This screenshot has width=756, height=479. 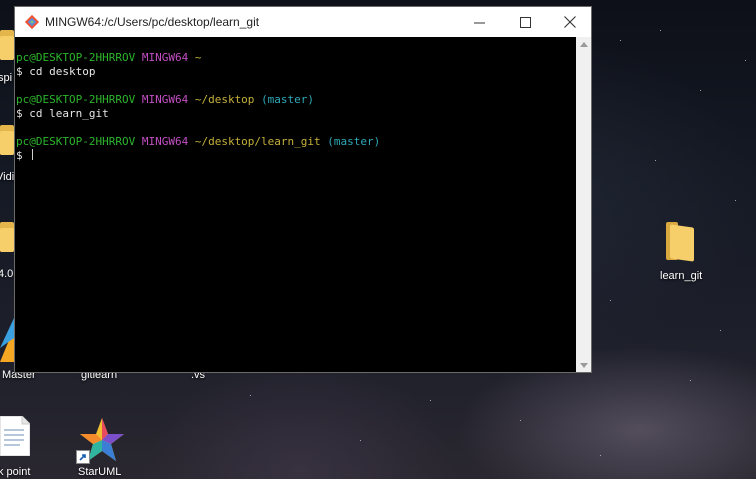 I want to click on git-icon, so click(x=32, y=22).